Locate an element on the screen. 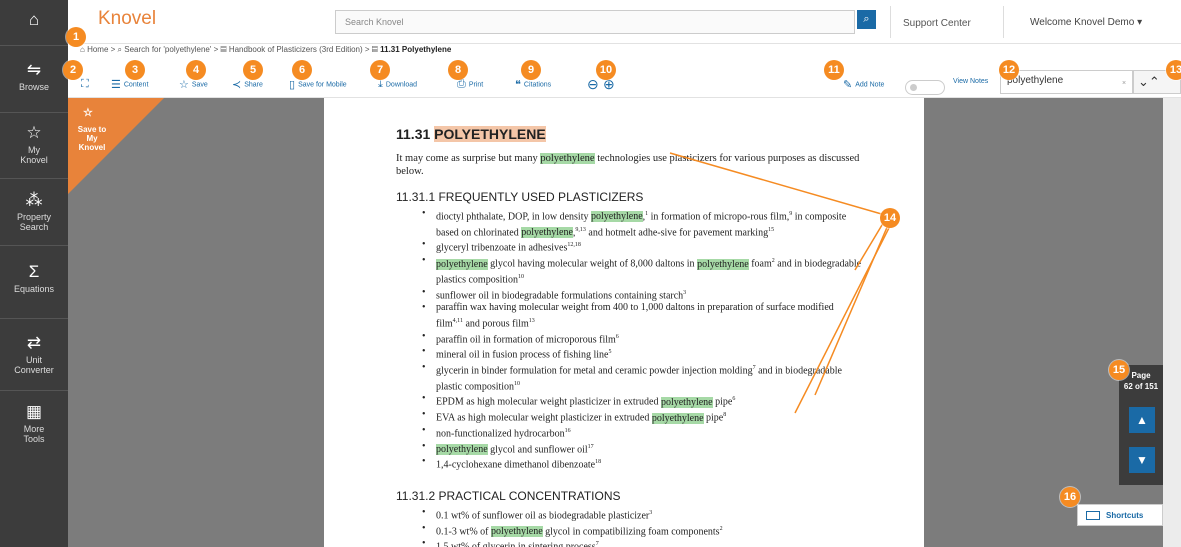  nav-more-tools: ▦ More Tools is located at coordinates (34, 423).